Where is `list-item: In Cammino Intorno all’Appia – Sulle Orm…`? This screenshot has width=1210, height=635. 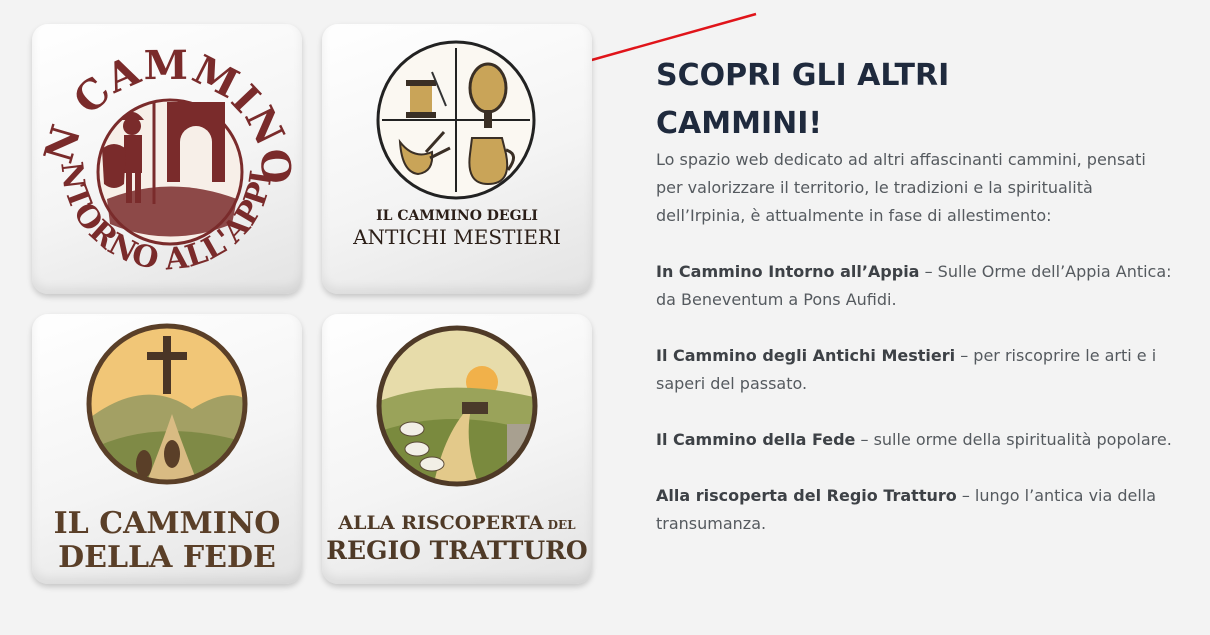
list-item: In Cammino Intorno all’Appia – Sulle Orm… is located at coordinates (914, 285).